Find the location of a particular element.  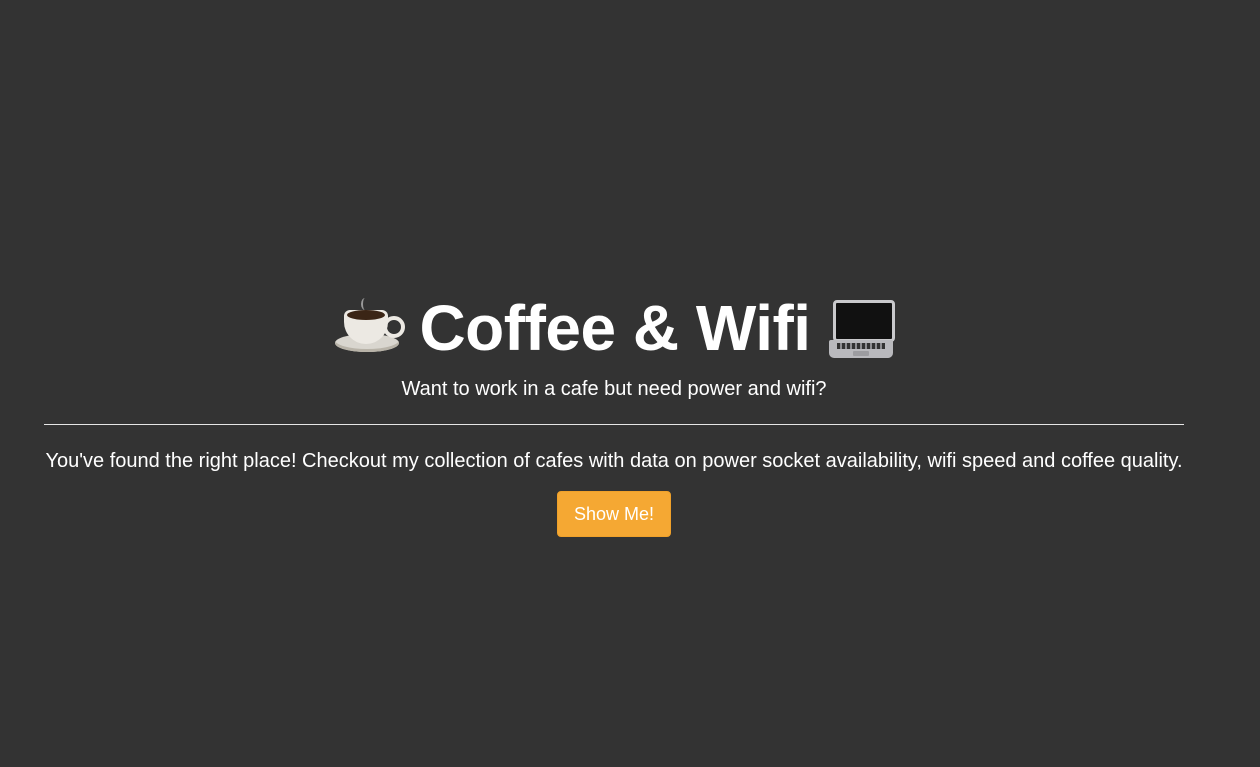

page-title: Coffee & Wifi is located at coordinates (615, 328).